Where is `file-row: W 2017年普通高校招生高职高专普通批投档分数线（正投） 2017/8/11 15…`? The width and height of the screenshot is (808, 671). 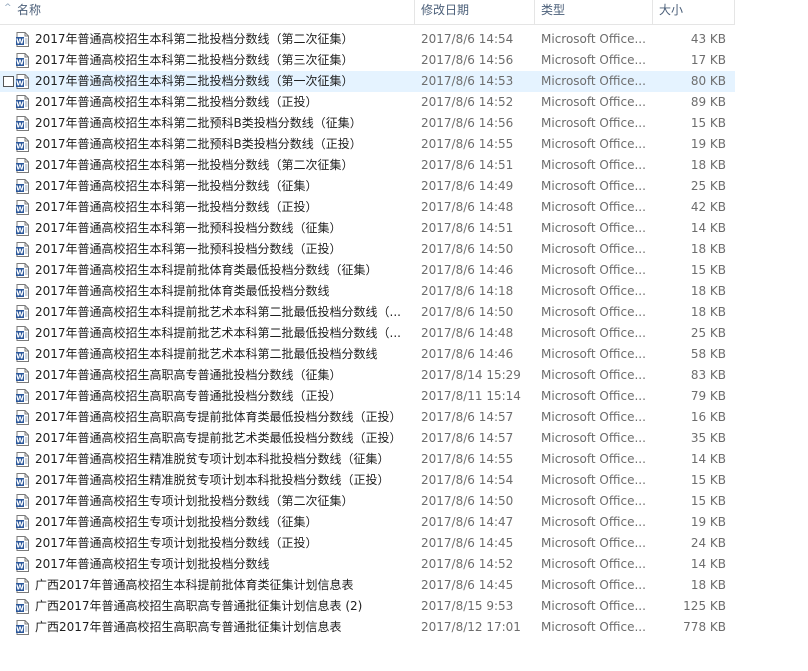 file-row: W 2017年普通高校招生高职高专普通批投档分数线（正投） 2017/8/11 15… is located at coordinates (367, 396).